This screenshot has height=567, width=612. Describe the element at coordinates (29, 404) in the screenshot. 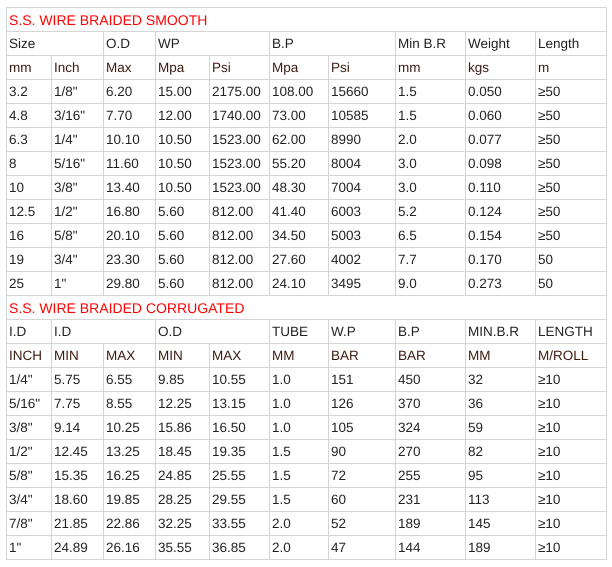

I see `table-cell: 5/16"` at that location.